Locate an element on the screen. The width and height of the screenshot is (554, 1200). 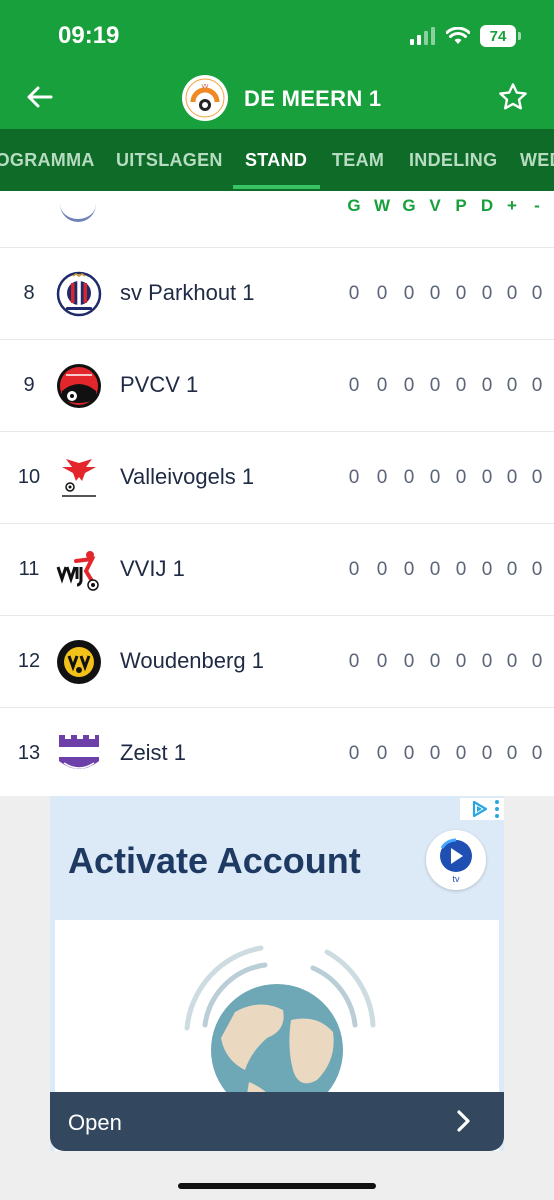
tab-indeling: INDELING is located at coordinates (453, 160).